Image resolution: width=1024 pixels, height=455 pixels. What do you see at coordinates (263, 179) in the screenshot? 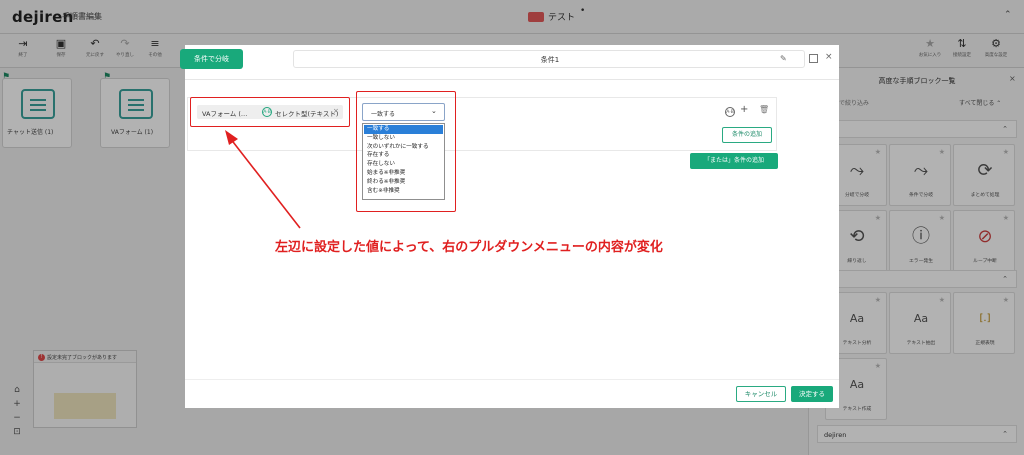
I see `annotation-arrow` at bounding box center [263, 179].